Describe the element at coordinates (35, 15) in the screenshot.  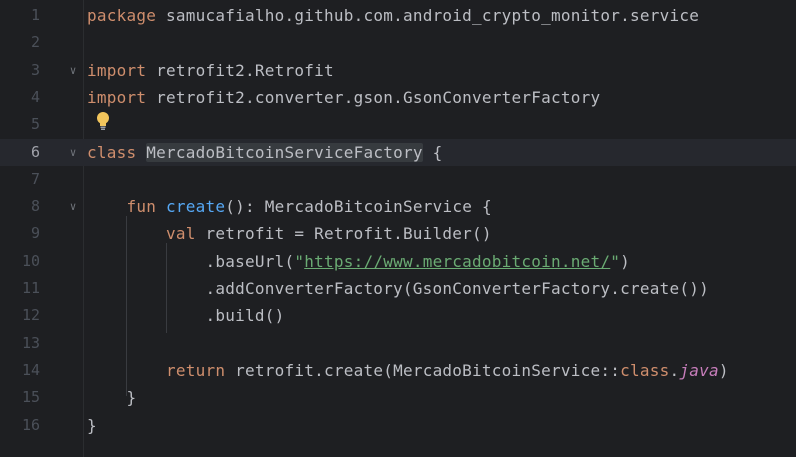
I see `line-number: 1` at that location.